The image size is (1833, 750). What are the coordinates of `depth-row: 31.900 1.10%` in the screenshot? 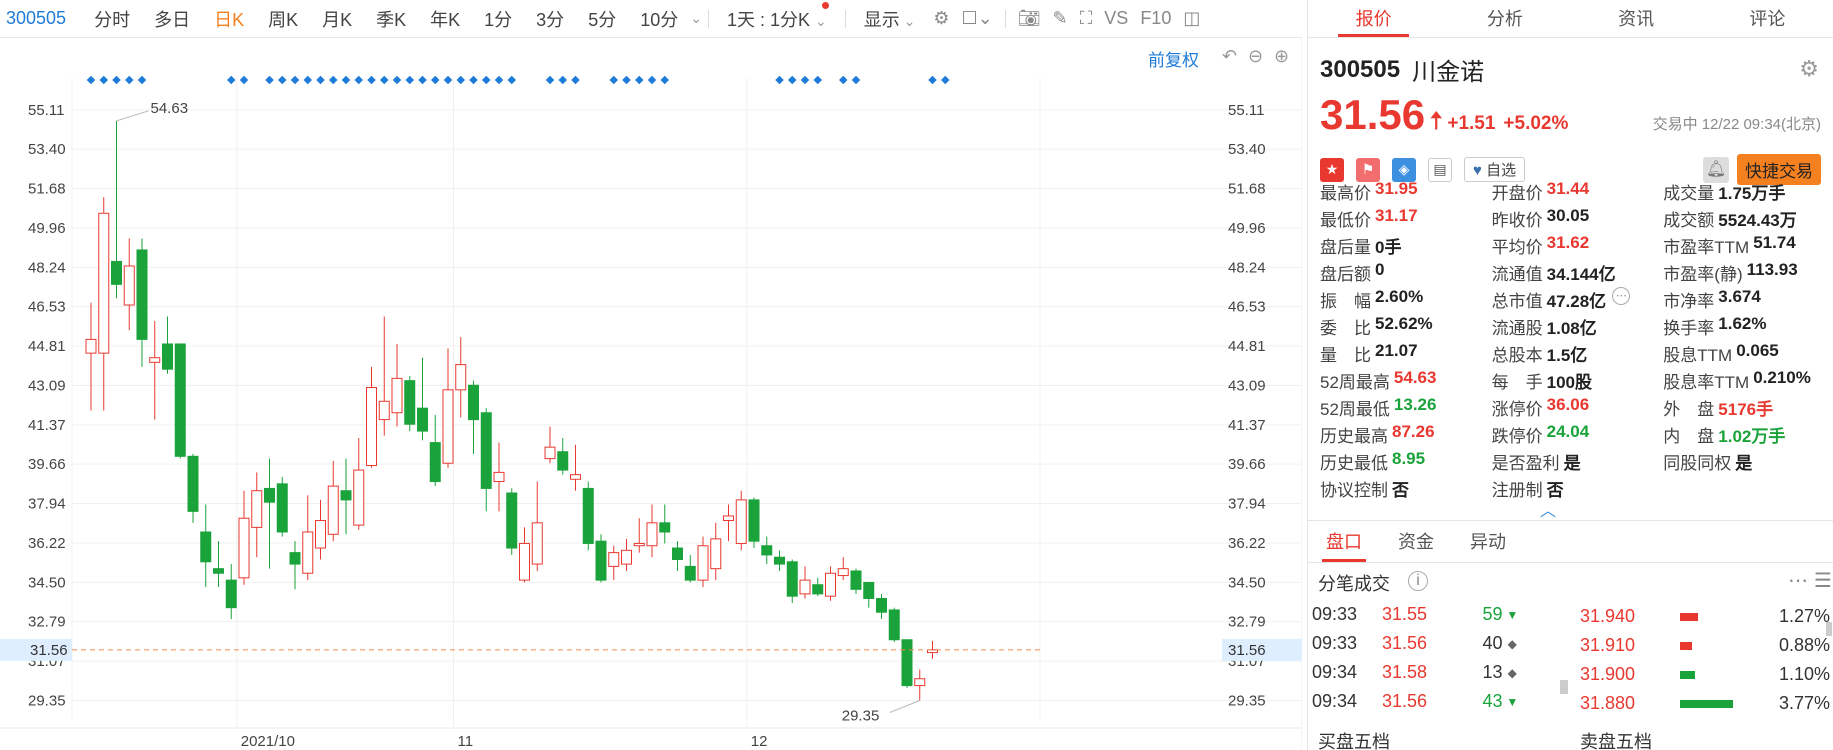 It's located at (1705, 674).